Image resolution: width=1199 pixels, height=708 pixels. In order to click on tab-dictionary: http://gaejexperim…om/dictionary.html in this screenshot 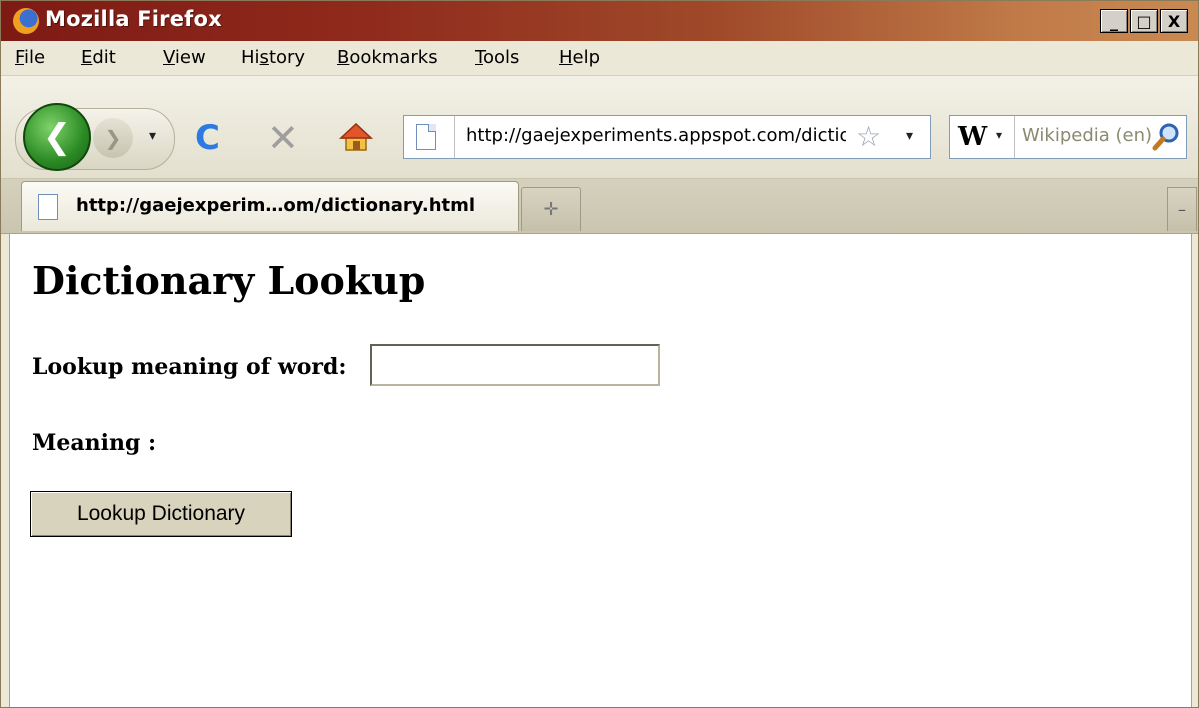, I will do `click(270, 206)`.